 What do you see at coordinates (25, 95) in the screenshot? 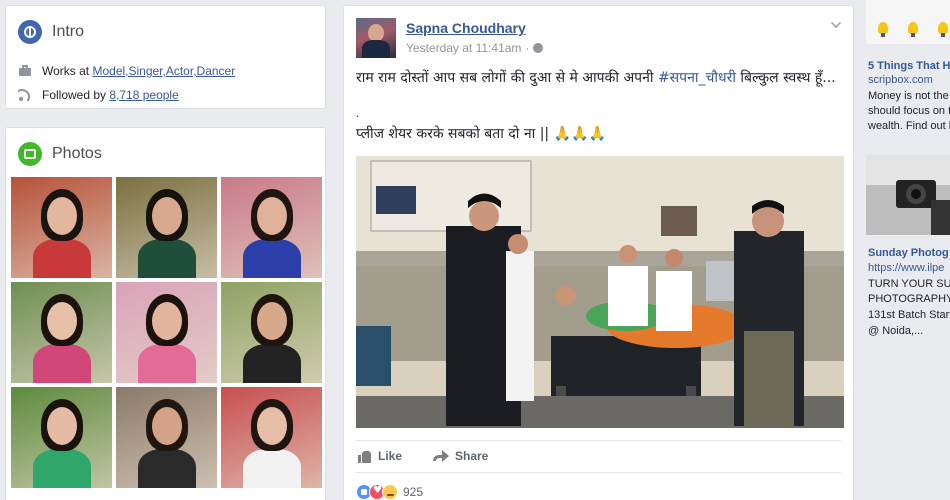
I see `rss-icon` at bounding box center [25, 95].